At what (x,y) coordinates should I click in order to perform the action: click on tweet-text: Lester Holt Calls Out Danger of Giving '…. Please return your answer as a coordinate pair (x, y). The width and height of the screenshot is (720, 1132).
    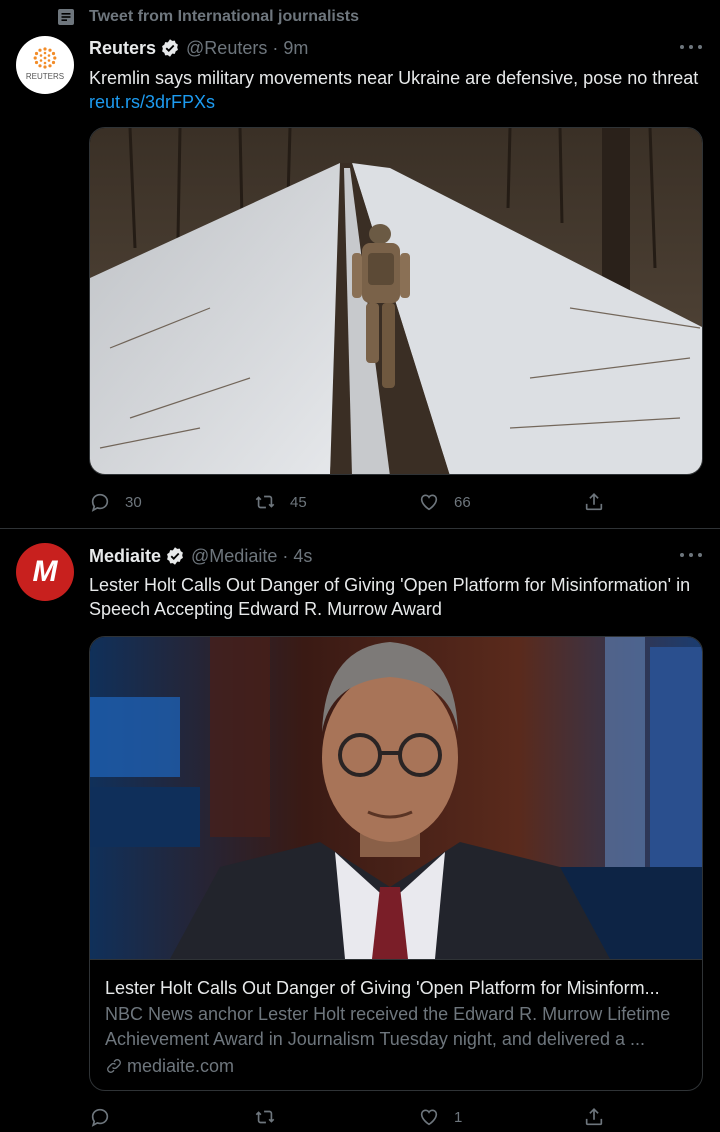
    Looking at the image, I should click on (390, 597).